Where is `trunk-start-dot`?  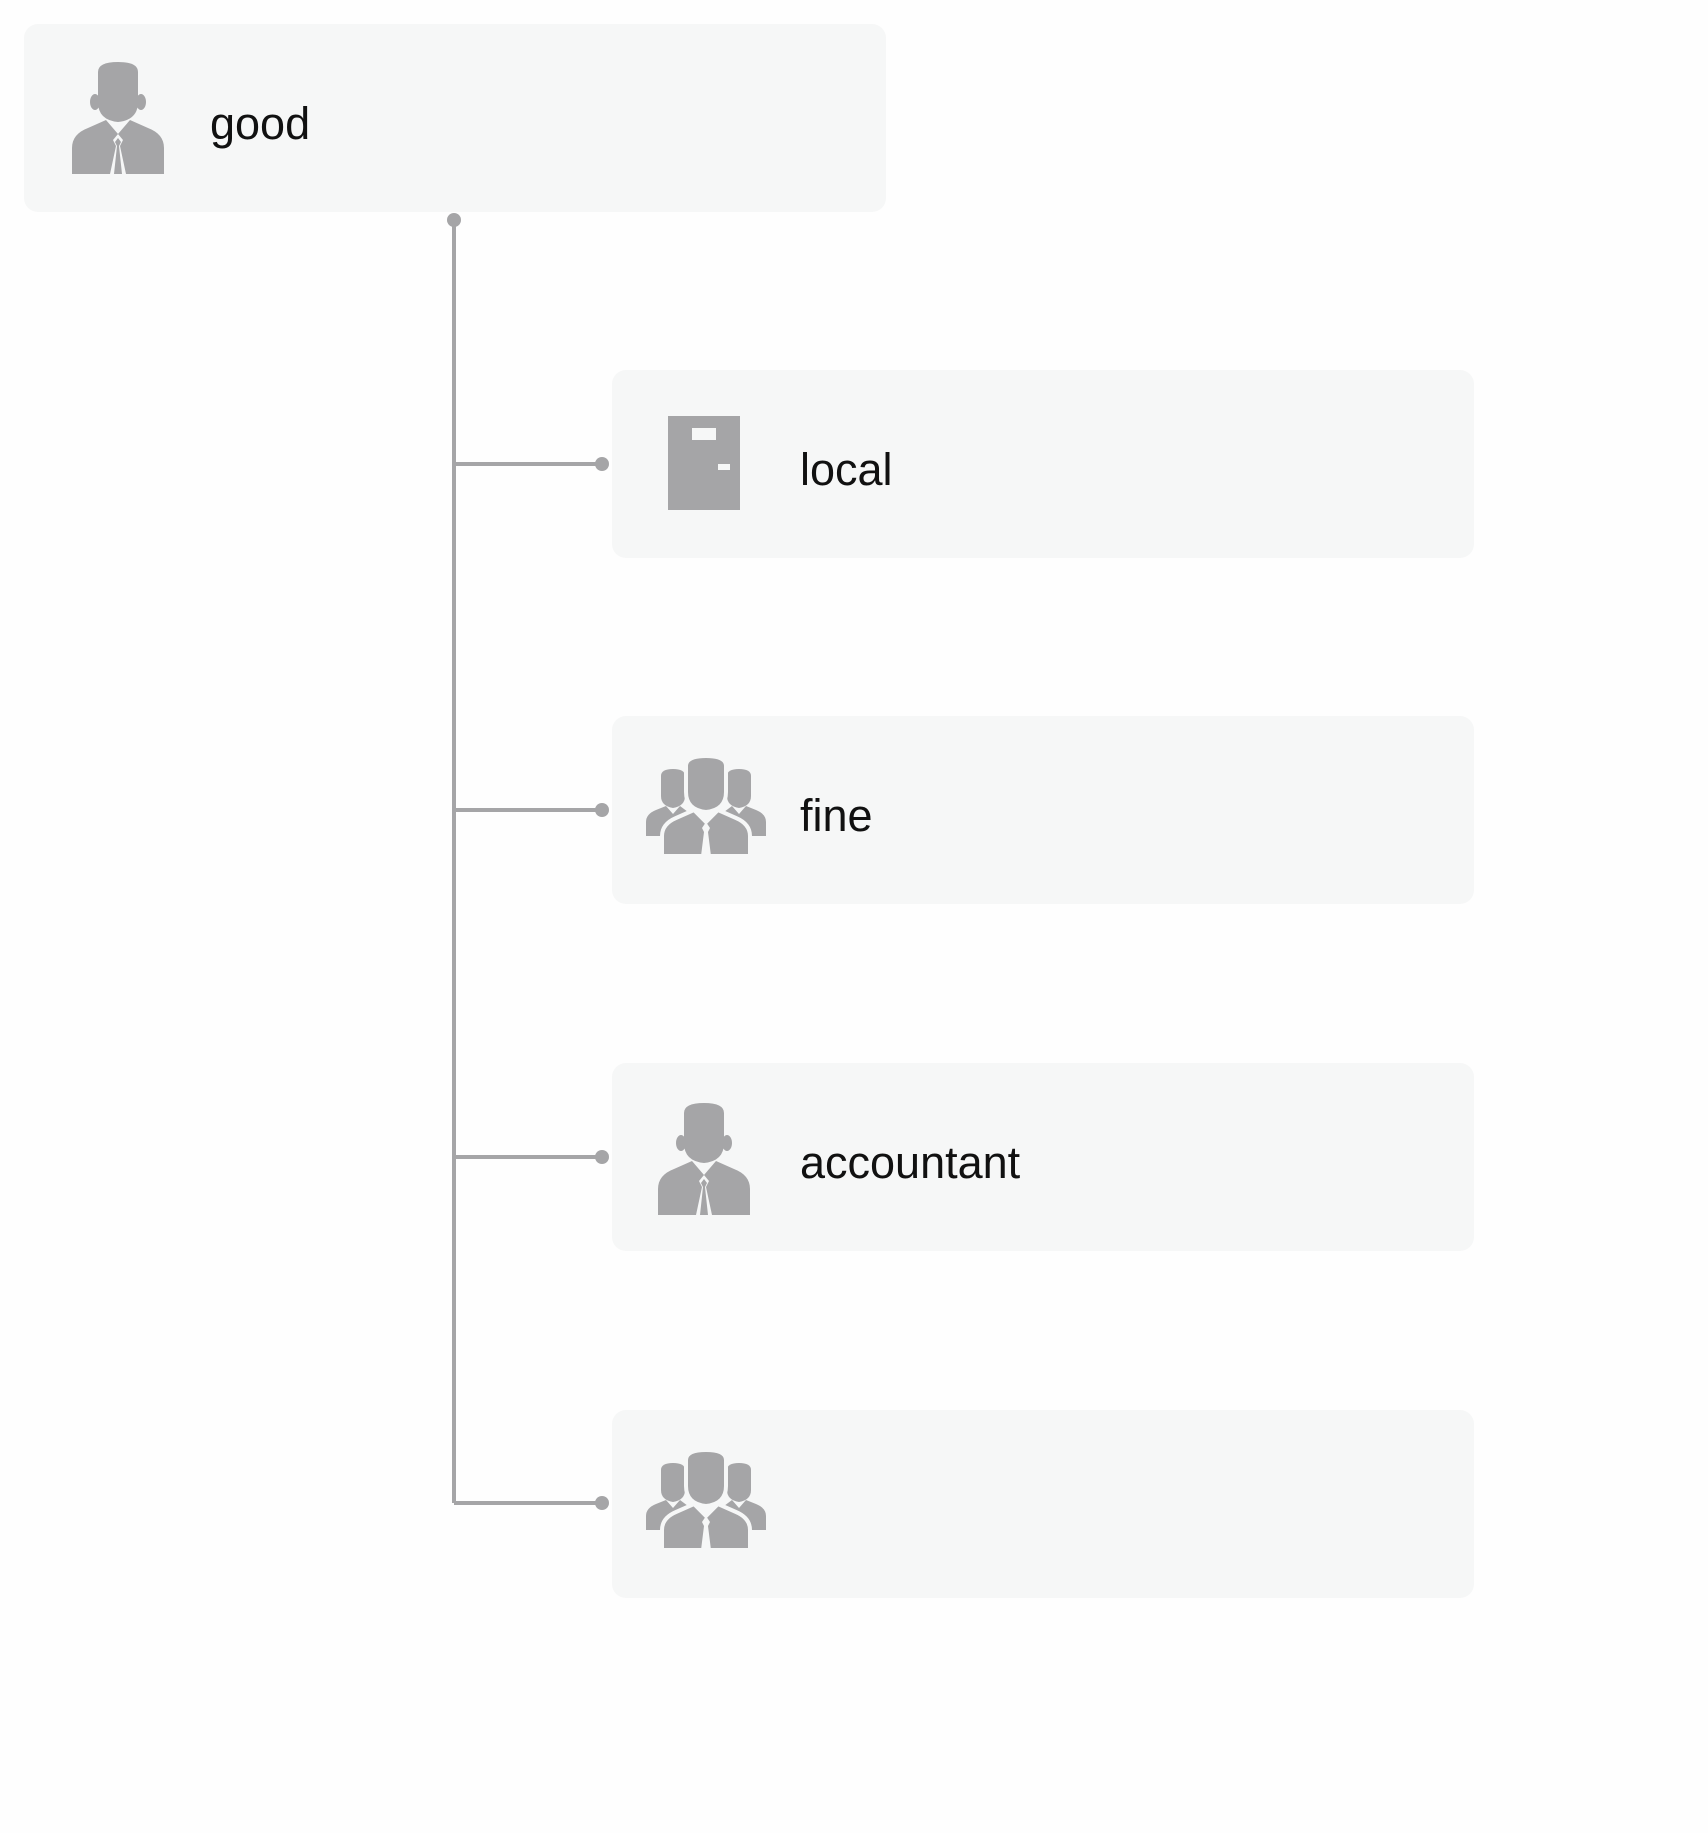
trunk-start-dot is located at coordinates (454, 220).